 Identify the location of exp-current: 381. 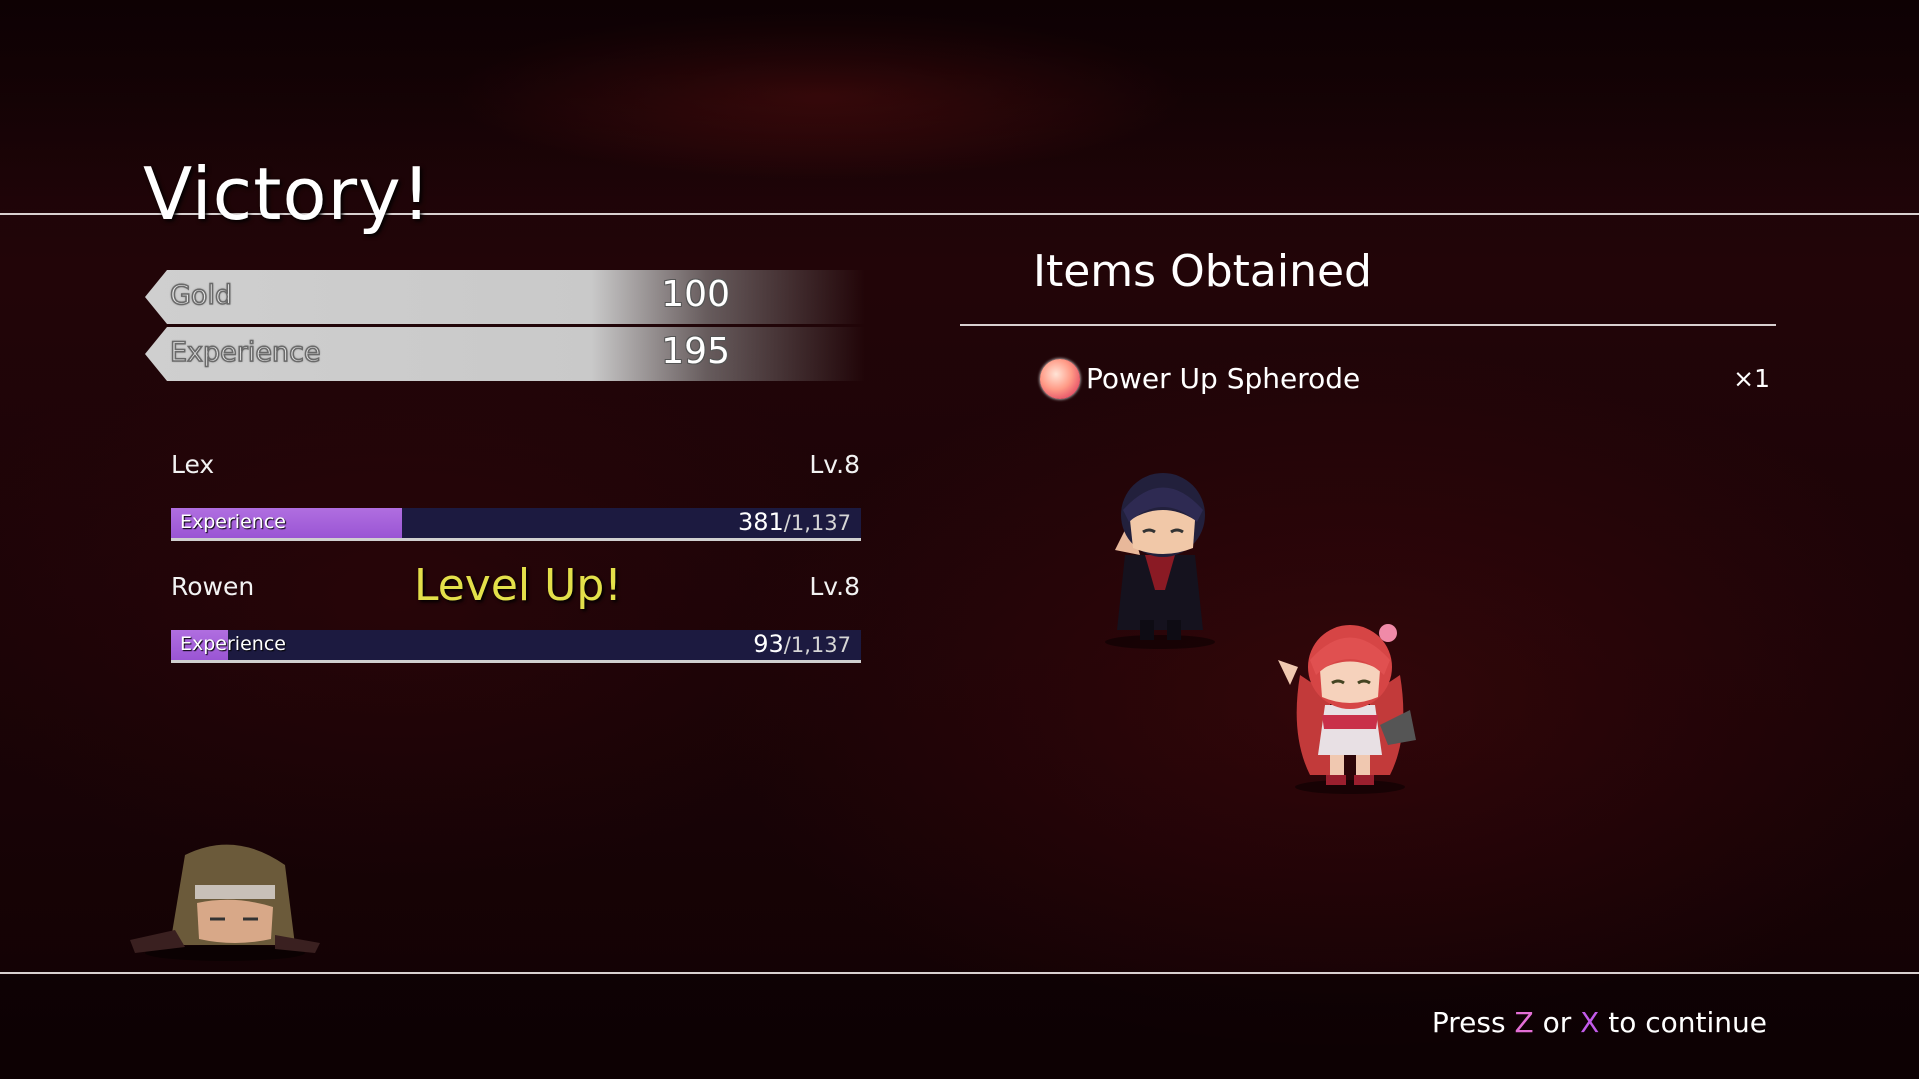
(760, 522).